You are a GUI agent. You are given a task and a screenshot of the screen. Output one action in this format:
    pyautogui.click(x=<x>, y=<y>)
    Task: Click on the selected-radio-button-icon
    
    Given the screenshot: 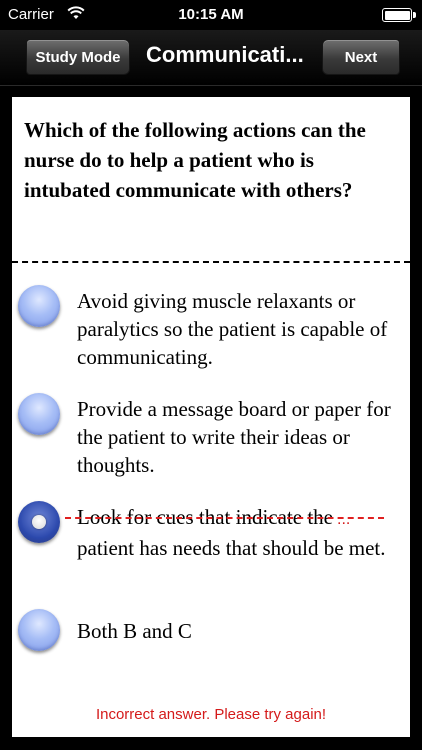 What is the action you would take?
    pyautogui.click(x=39, y=522)
    